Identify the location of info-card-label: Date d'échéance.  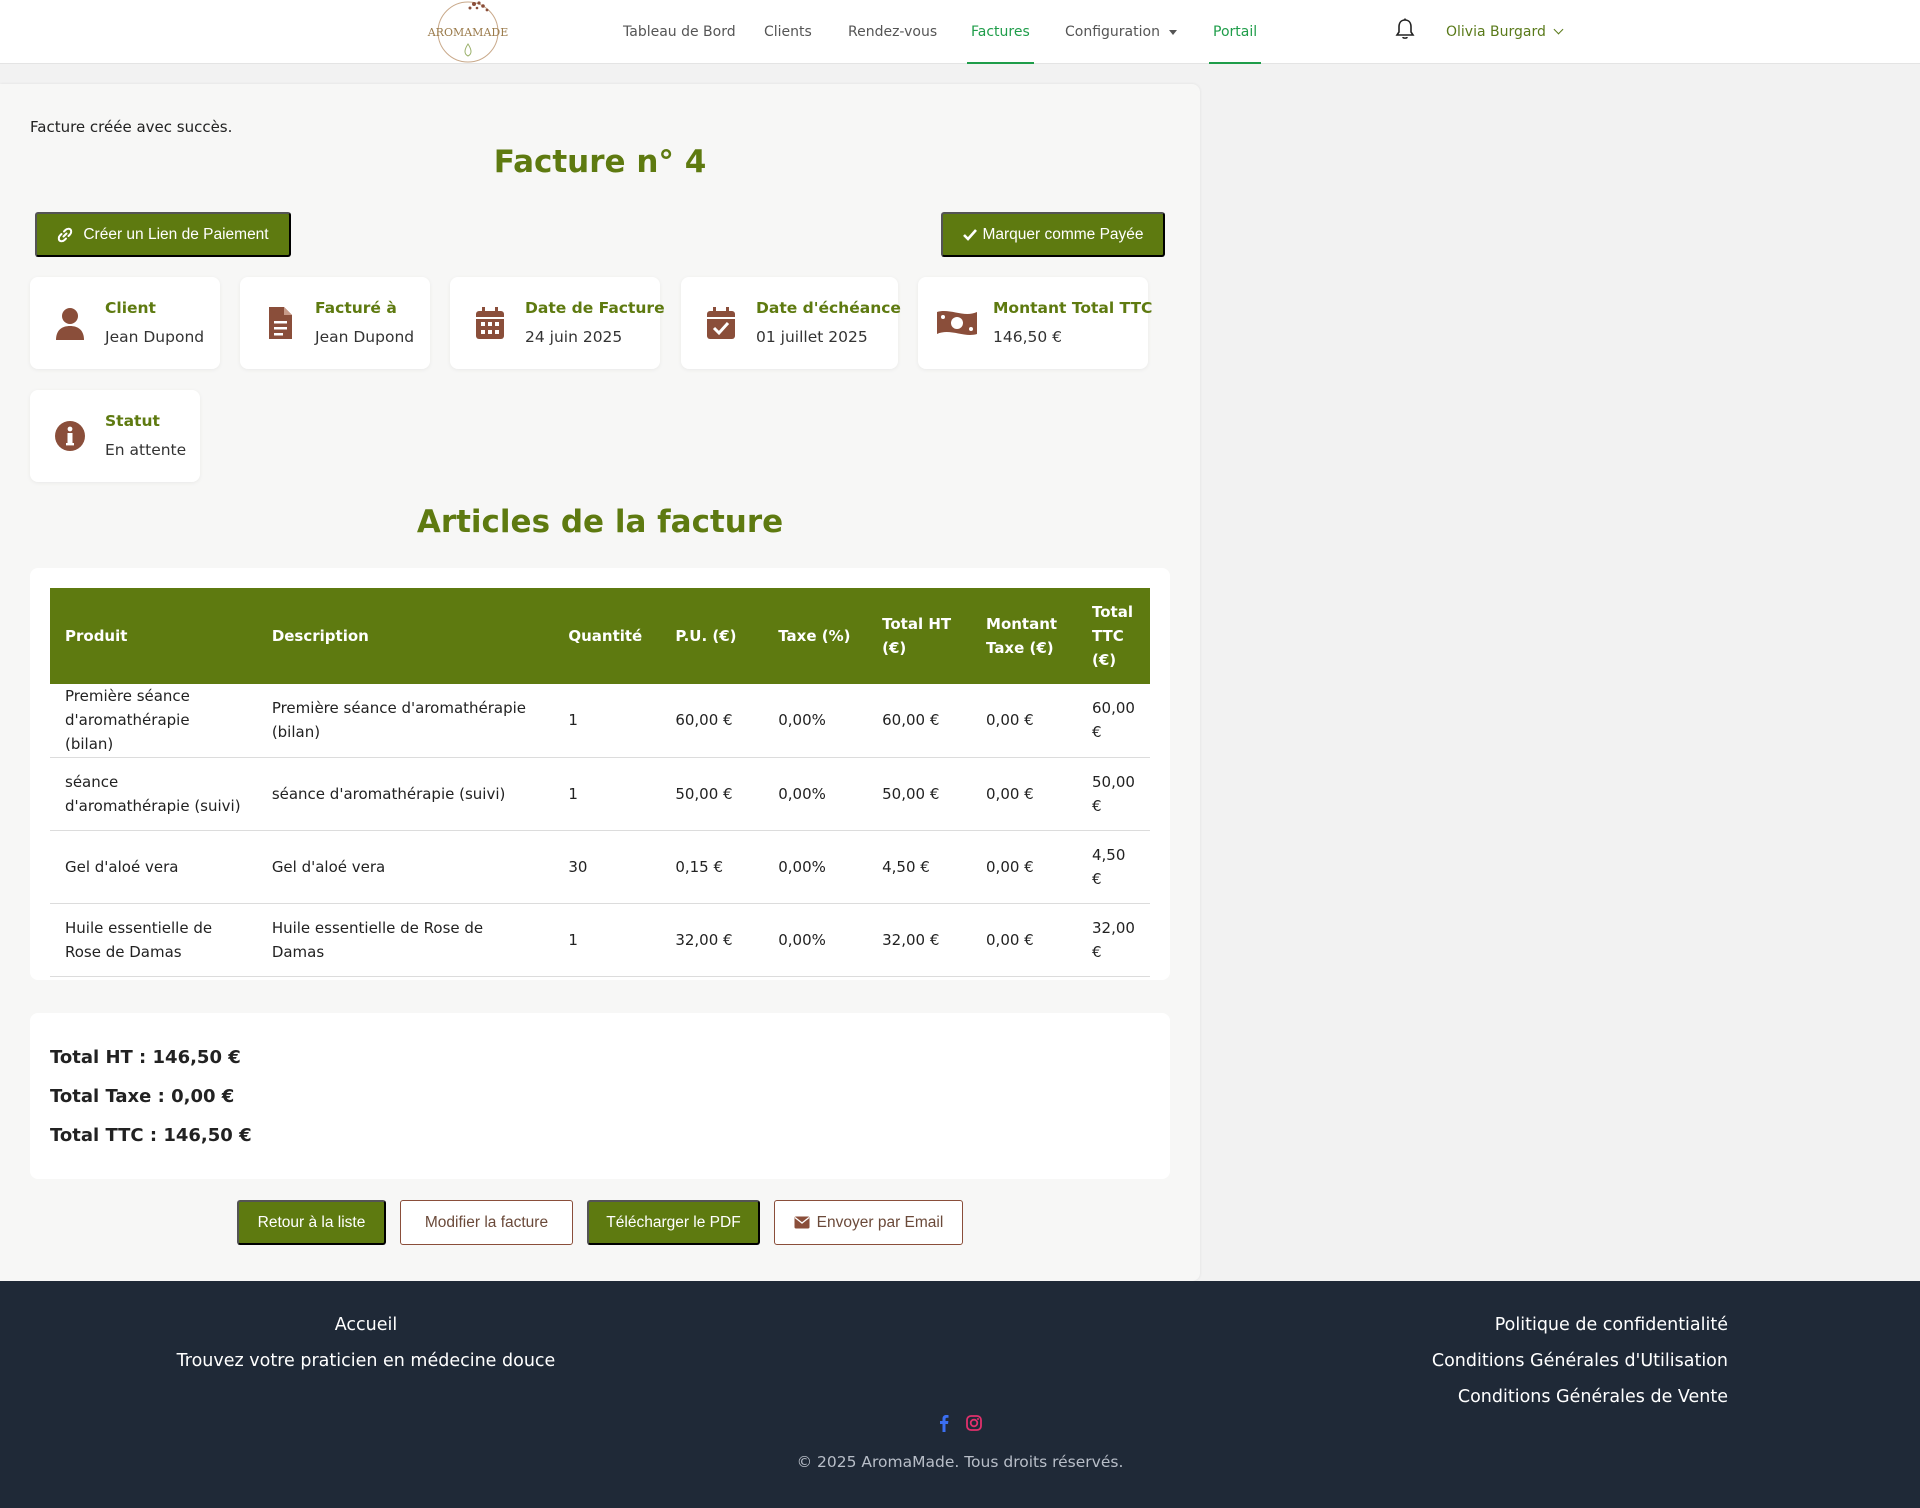
(828, 308).